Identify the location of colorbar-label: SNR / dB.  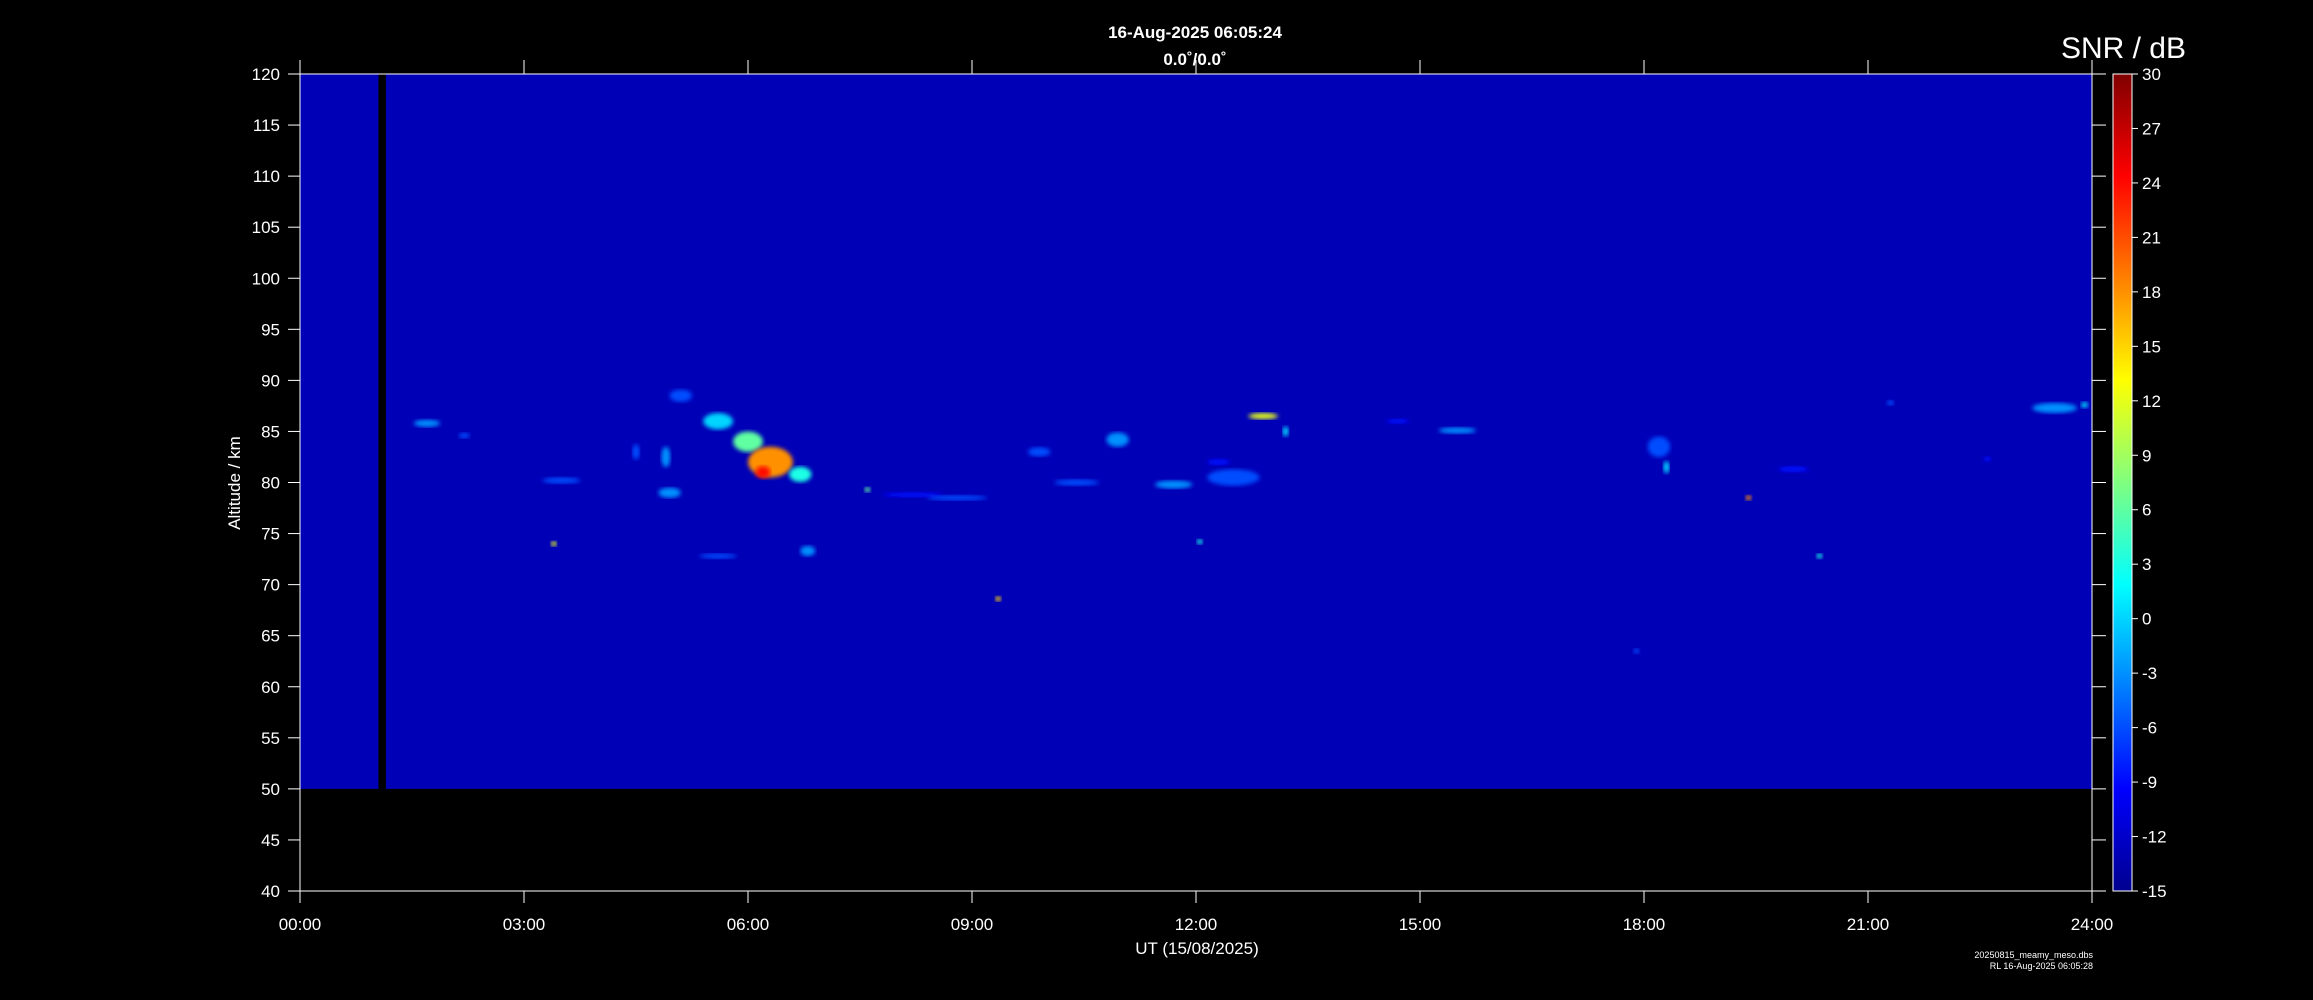
(2123, 48).